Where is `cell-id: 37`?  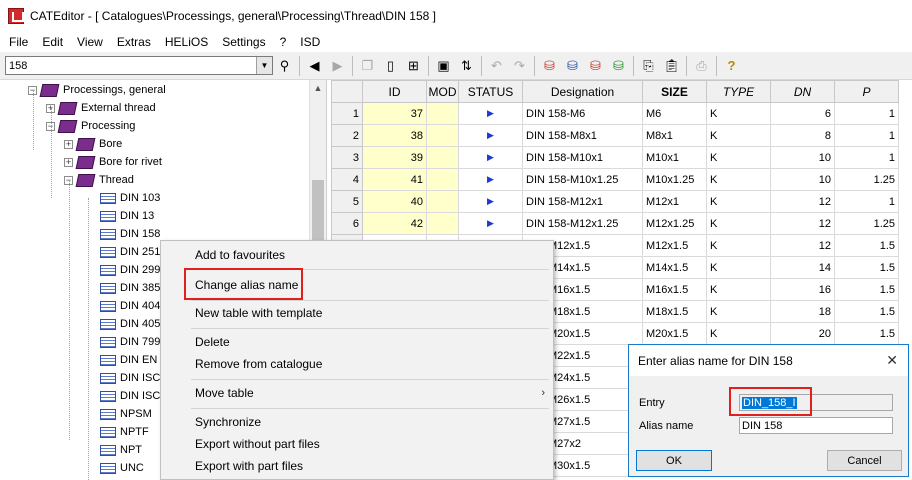 cell-id: 37 is located at coordinates (394, 113).